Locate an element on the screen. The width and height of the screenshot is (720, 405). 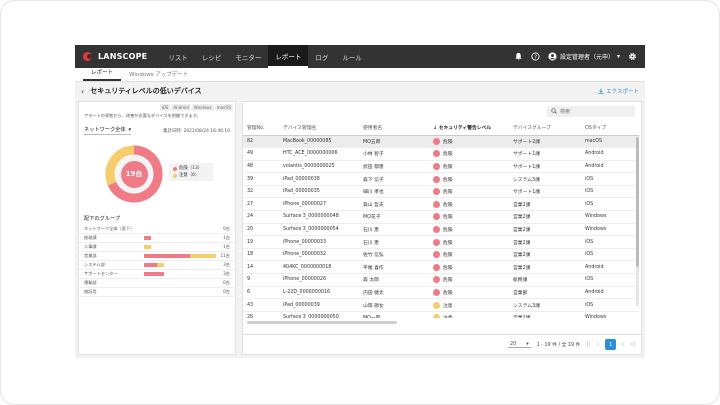
user-name: 設定管理者（元申） is located at coordinates (586, 57).